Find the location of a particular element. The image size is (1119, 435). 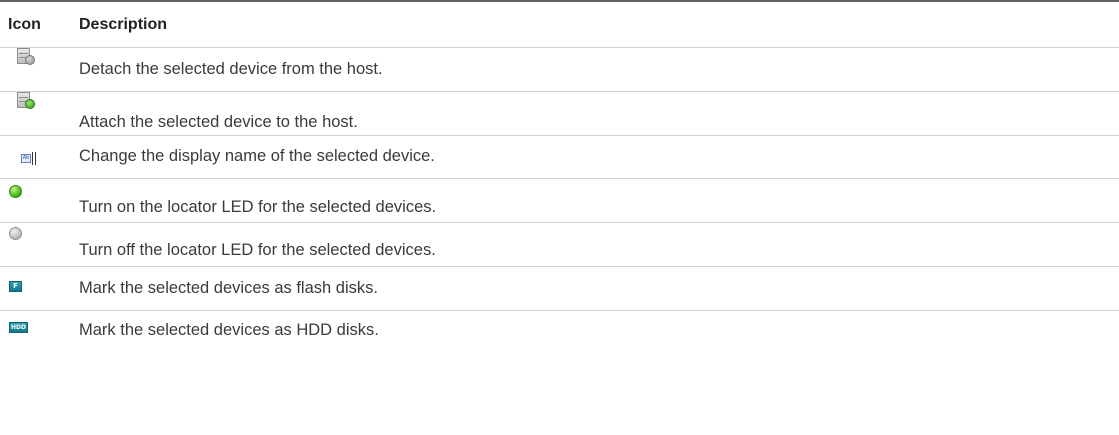

table-header: Icon Description is located at coordinates (559, 25).